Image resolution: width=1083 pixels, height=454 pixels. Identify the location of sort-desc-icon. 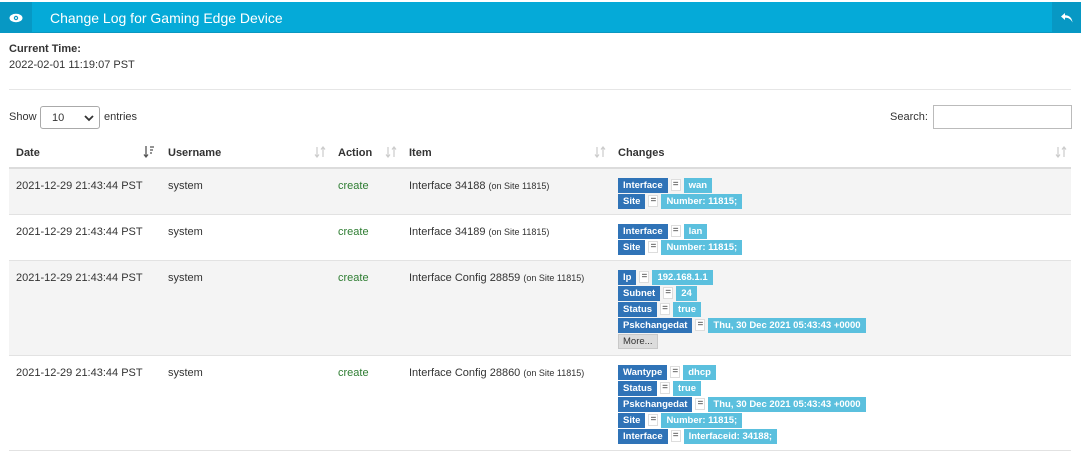
(149, 152).